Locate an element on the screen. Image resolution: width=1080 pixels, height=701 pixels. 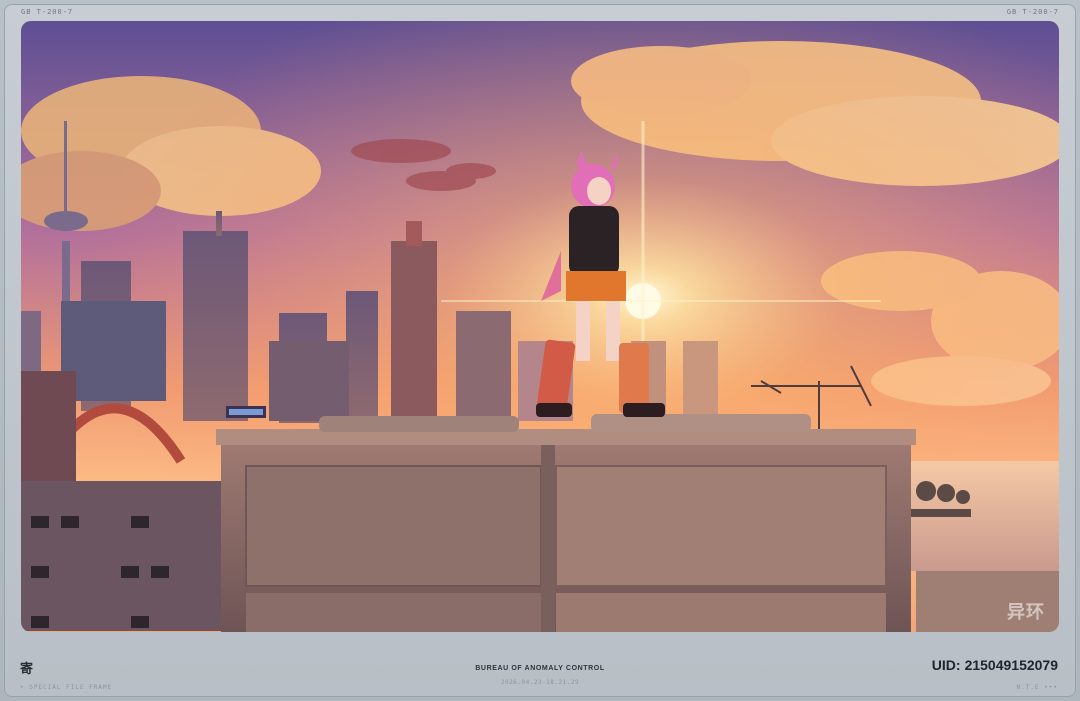
uid-value: 215049152079 is located at coordinates (1011, 665).